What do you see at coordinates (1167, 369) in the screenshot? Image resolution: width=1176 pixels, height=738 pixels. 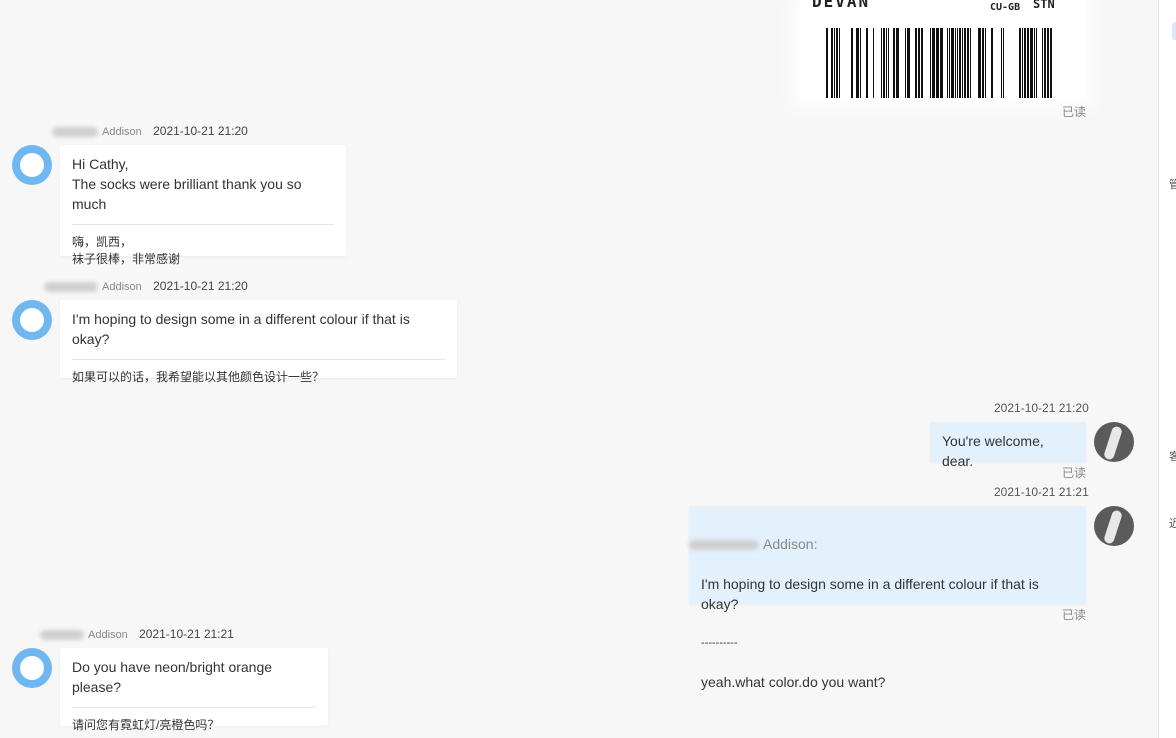 I see `right-side-panel: 管 客 近` at bounding box center [1167, 369].